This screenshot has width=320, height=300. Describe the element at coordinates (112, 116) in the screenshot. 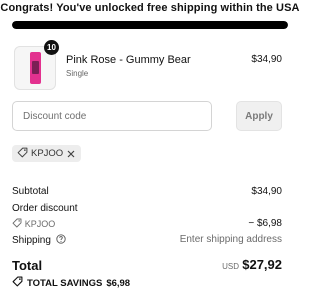

I see `discount-code-input` at that location.